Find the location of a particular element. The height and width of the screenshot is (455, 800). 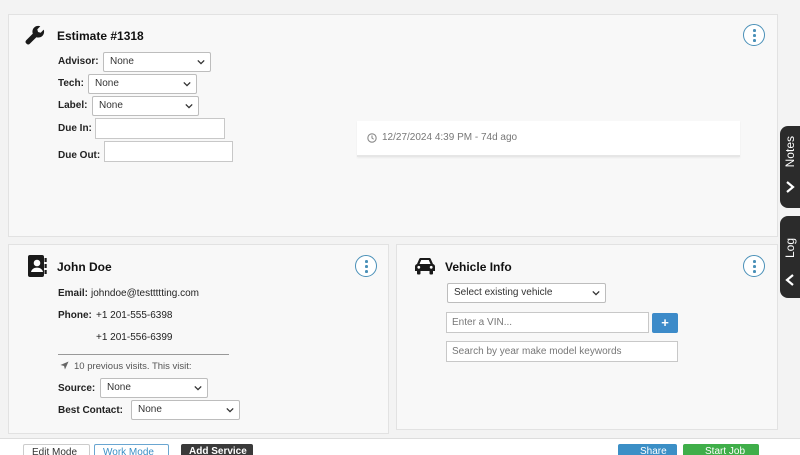

wrench-icon is located at coordinates (35, 35).